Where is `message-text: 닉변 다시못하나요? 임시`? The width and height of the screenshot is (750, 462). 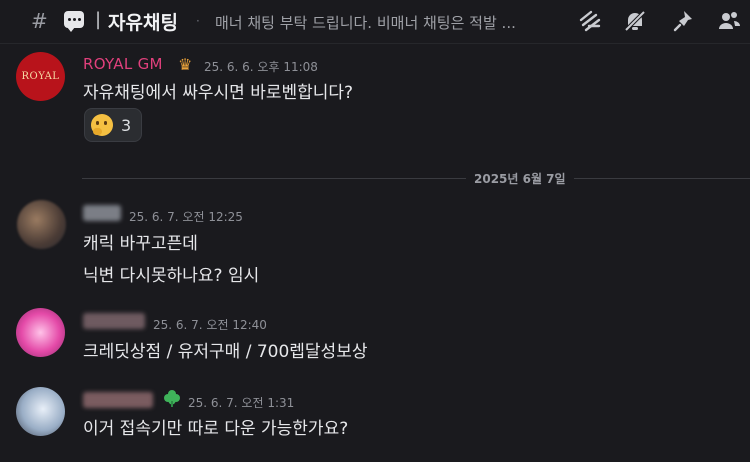 message-text: 닉변 다시못하나요? 임시 is located at coordinates (171, 276).